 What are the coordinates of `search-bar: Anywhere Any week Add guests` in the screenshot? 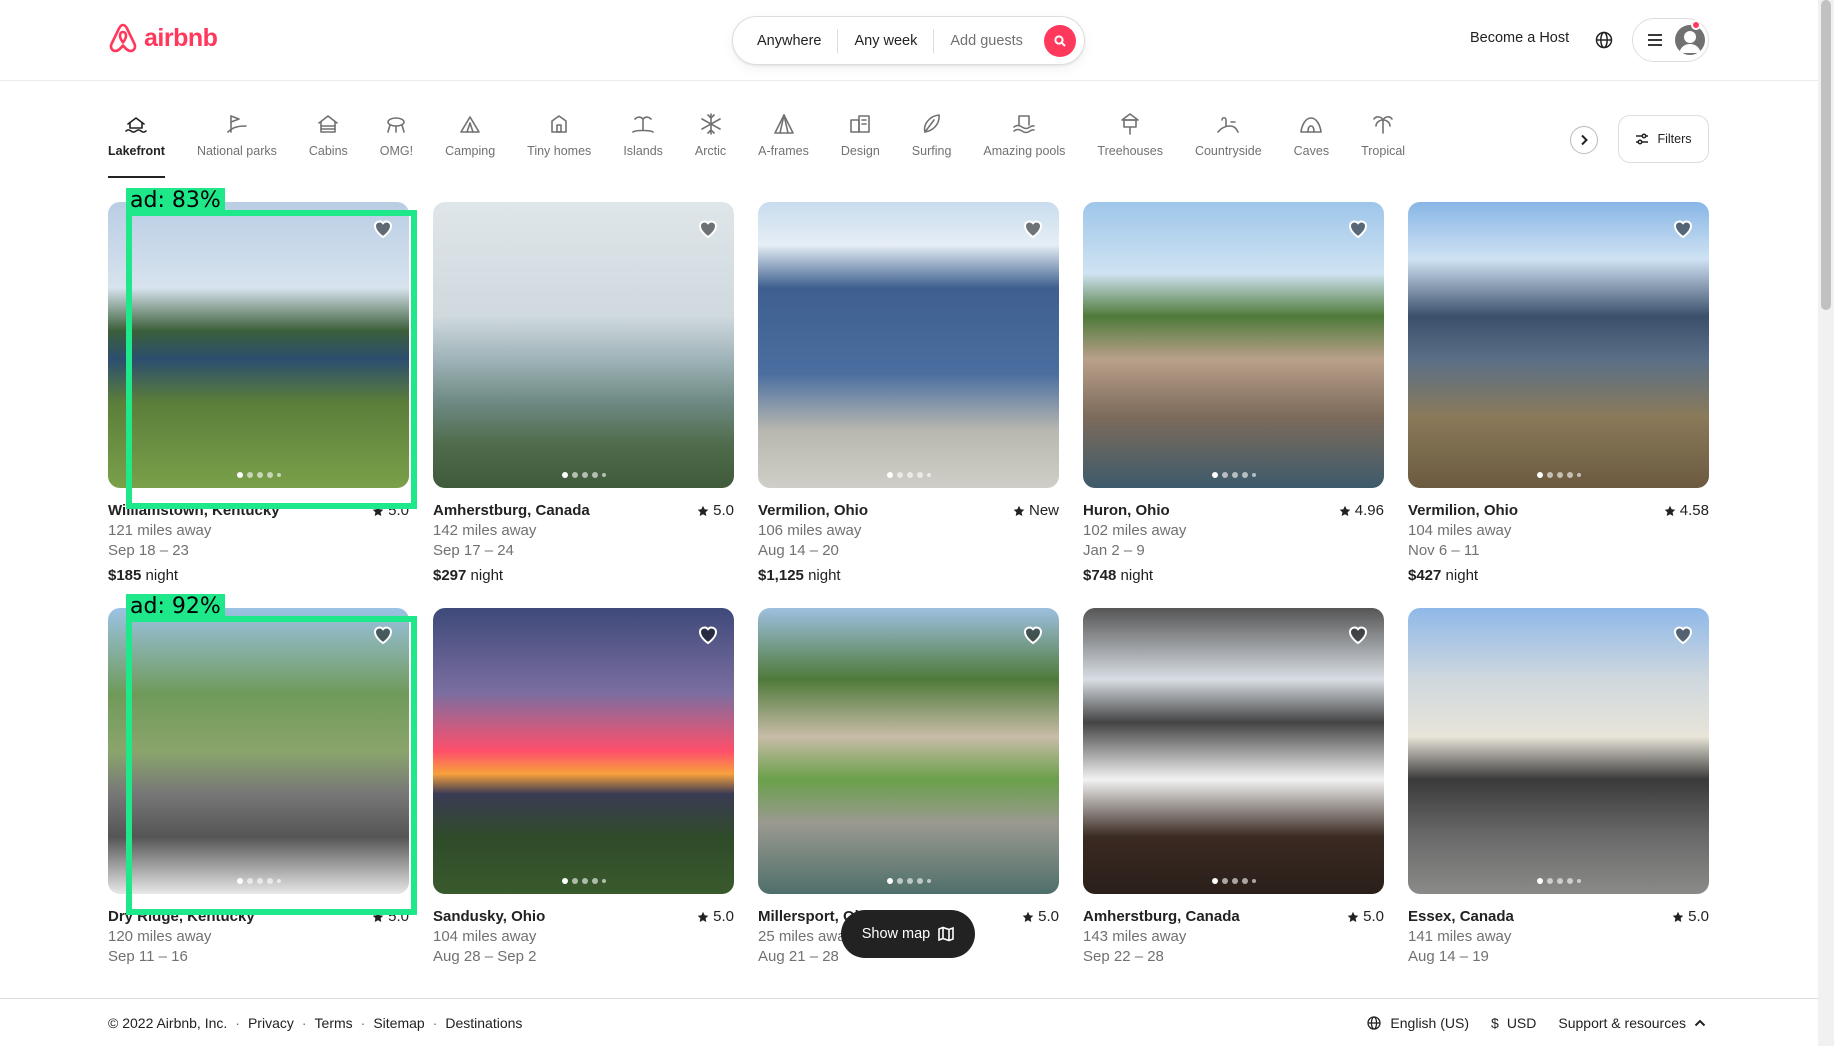 It's located at (908, 40).